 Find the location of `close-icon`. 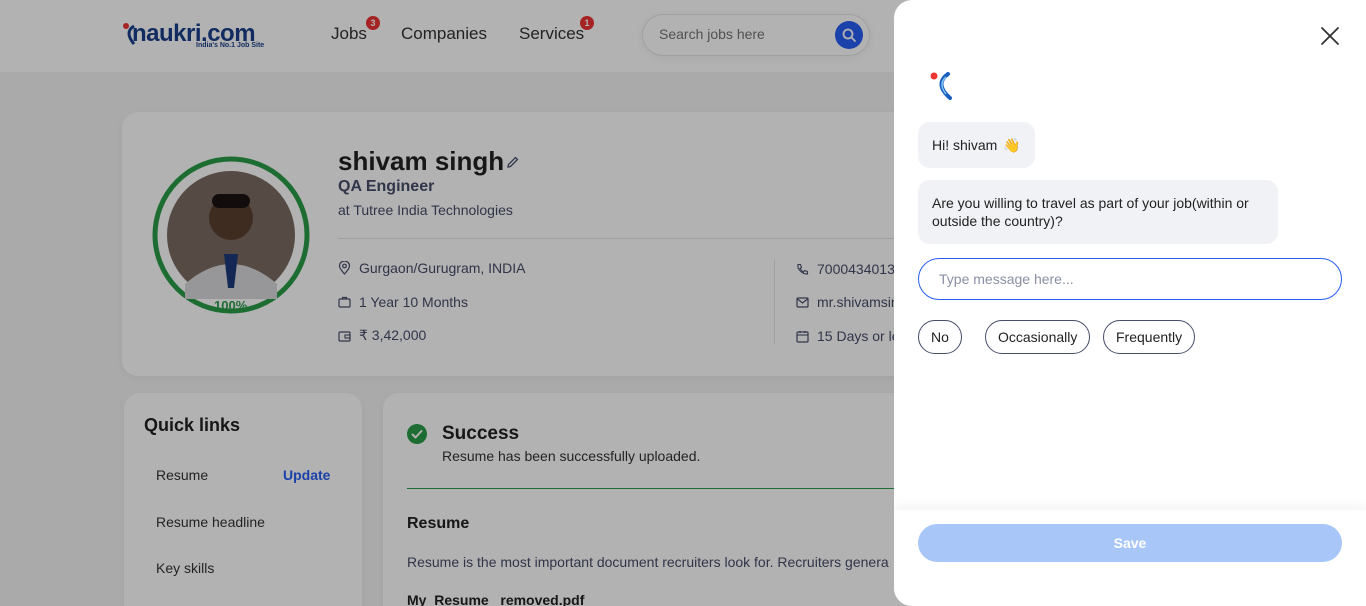

close-icon is located at coordinates (1330, 36).